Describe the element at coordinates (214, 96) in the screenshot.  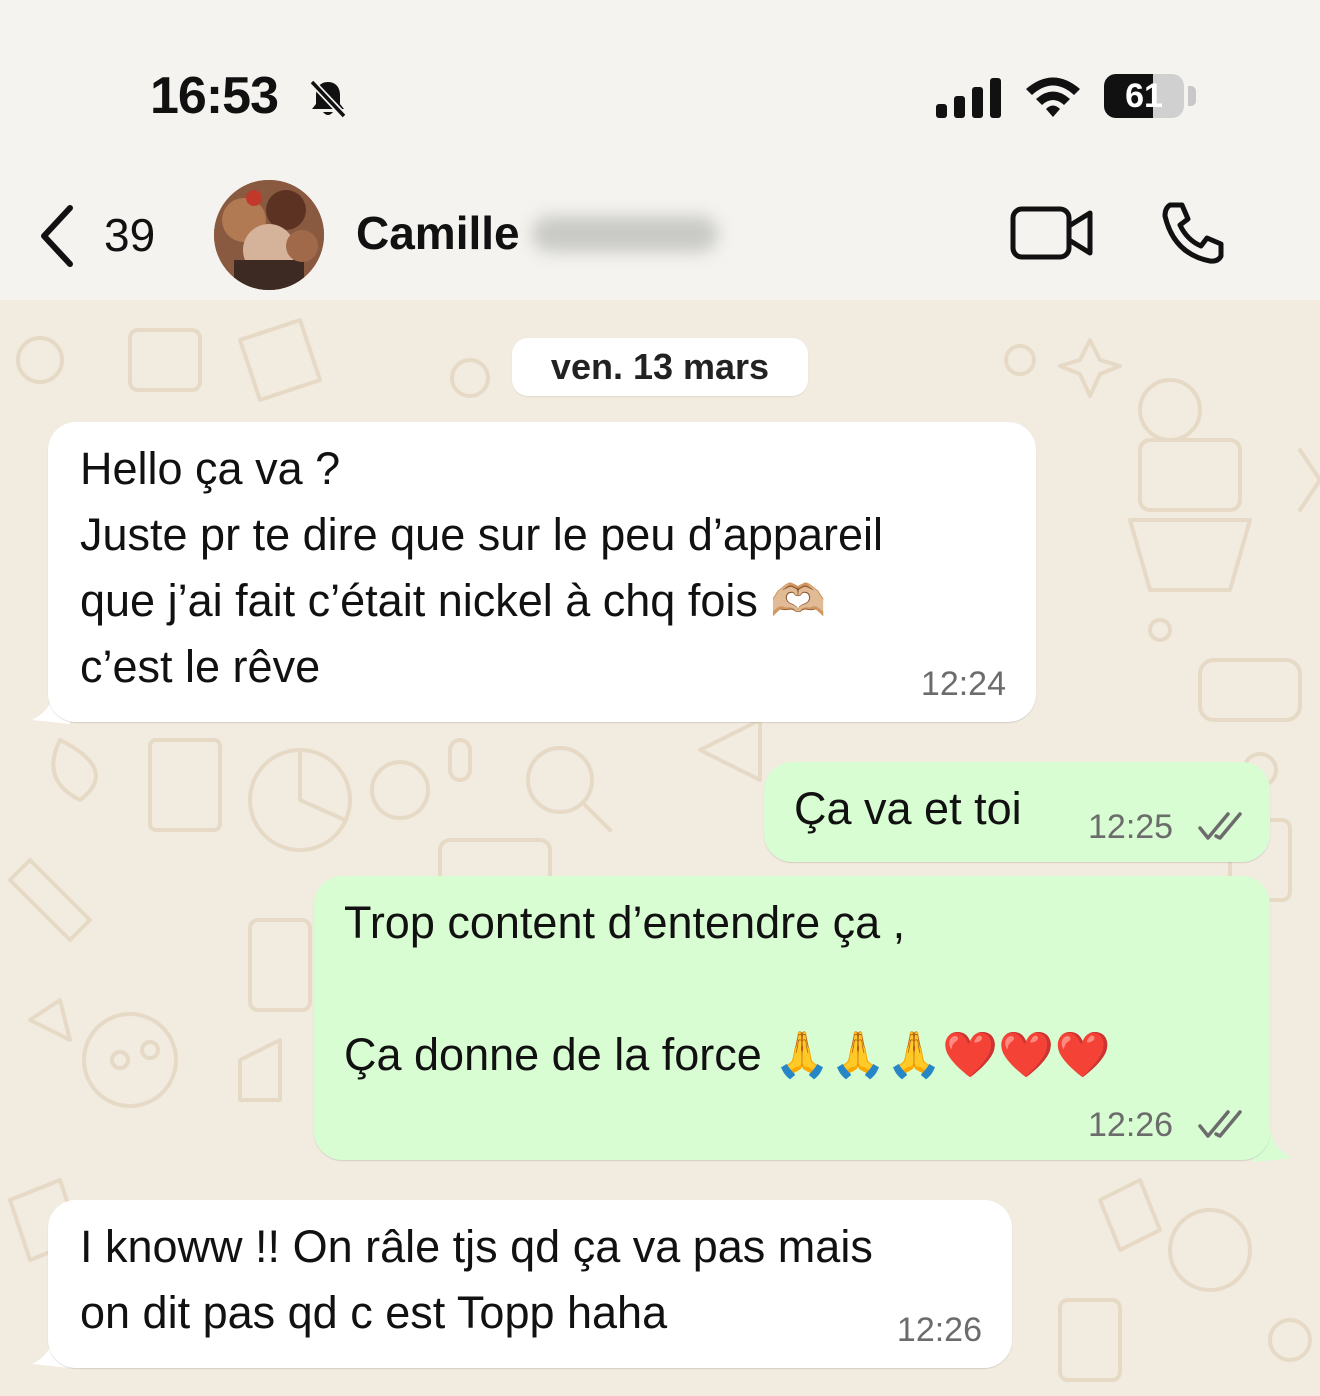
I see `status-time: 16:53` at that location.